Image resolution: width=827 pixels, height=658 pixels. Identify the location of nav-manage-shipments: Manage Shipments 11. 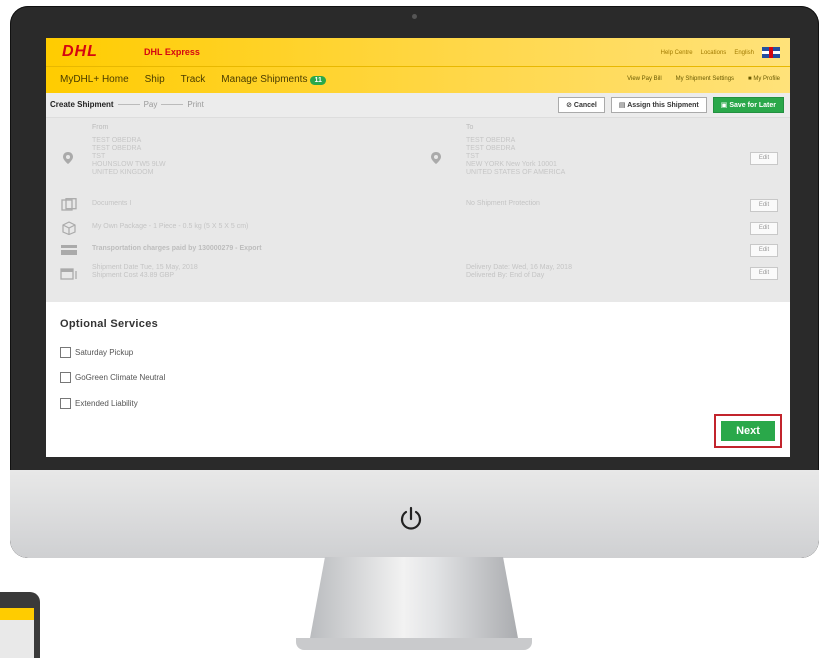
(273, 79).